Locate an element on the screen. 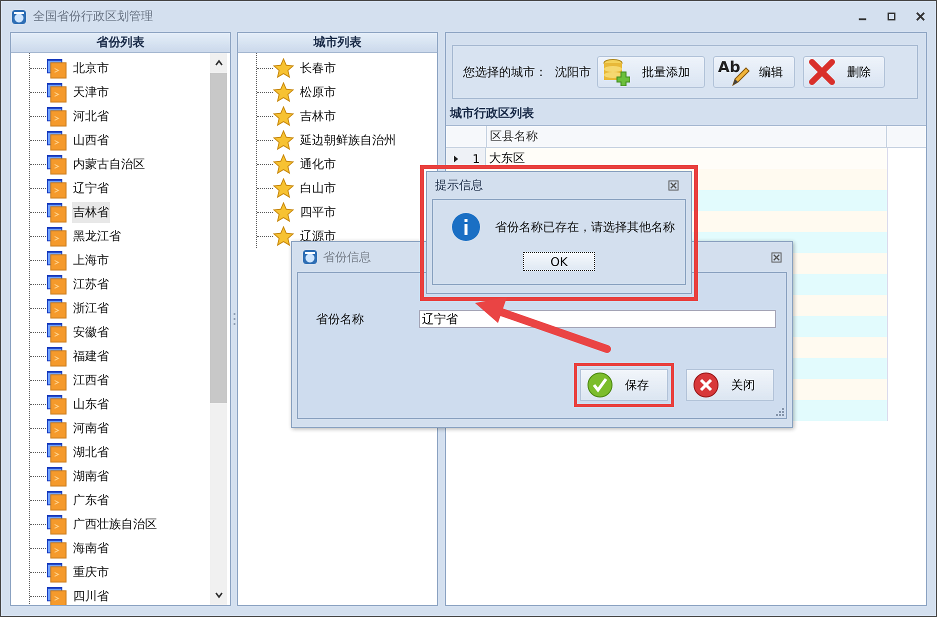 Image resolution: width=937 pixels, height=617 pixels. delete-icon is located at coordinates (822, 72).